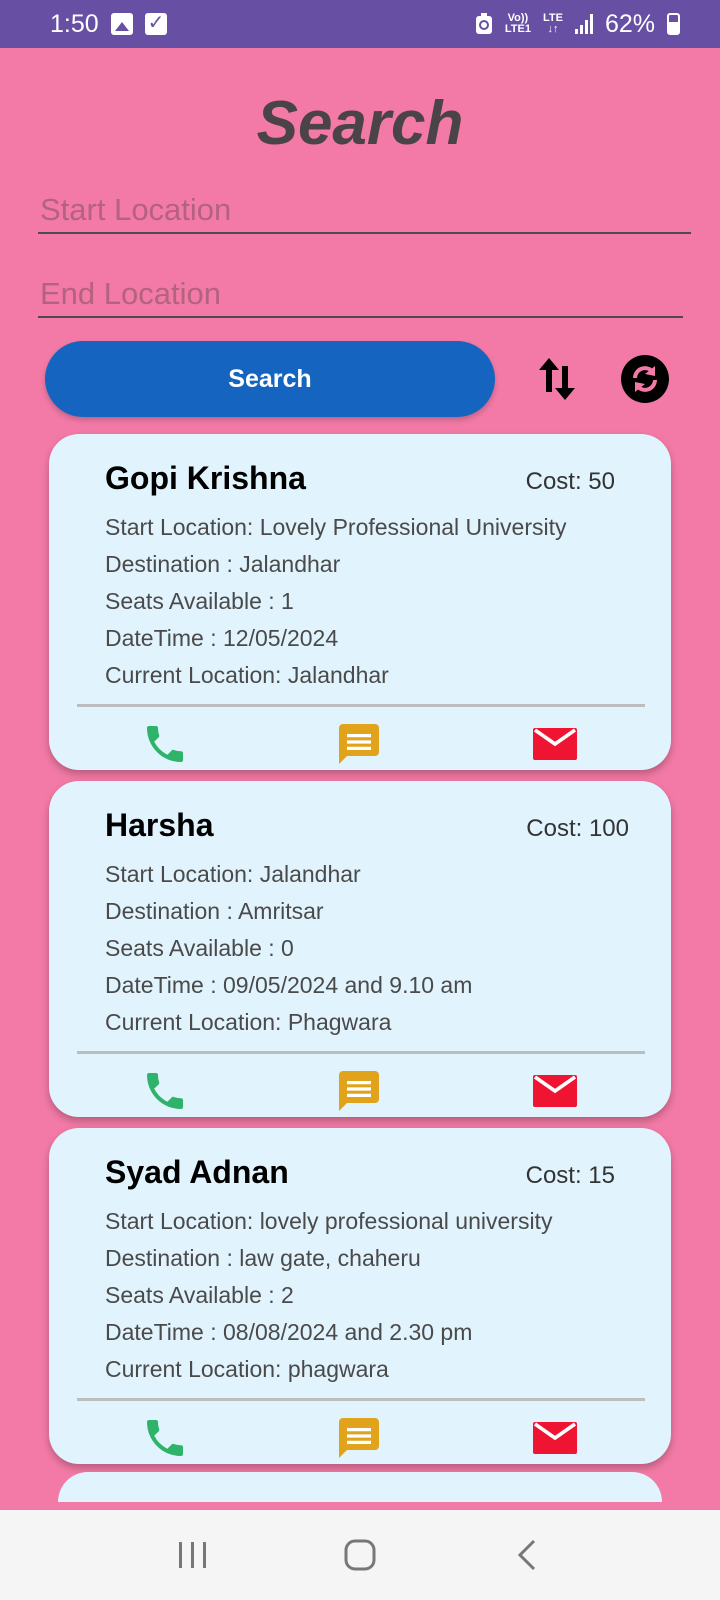  I want to click on back-icon, so click(526, 1555).